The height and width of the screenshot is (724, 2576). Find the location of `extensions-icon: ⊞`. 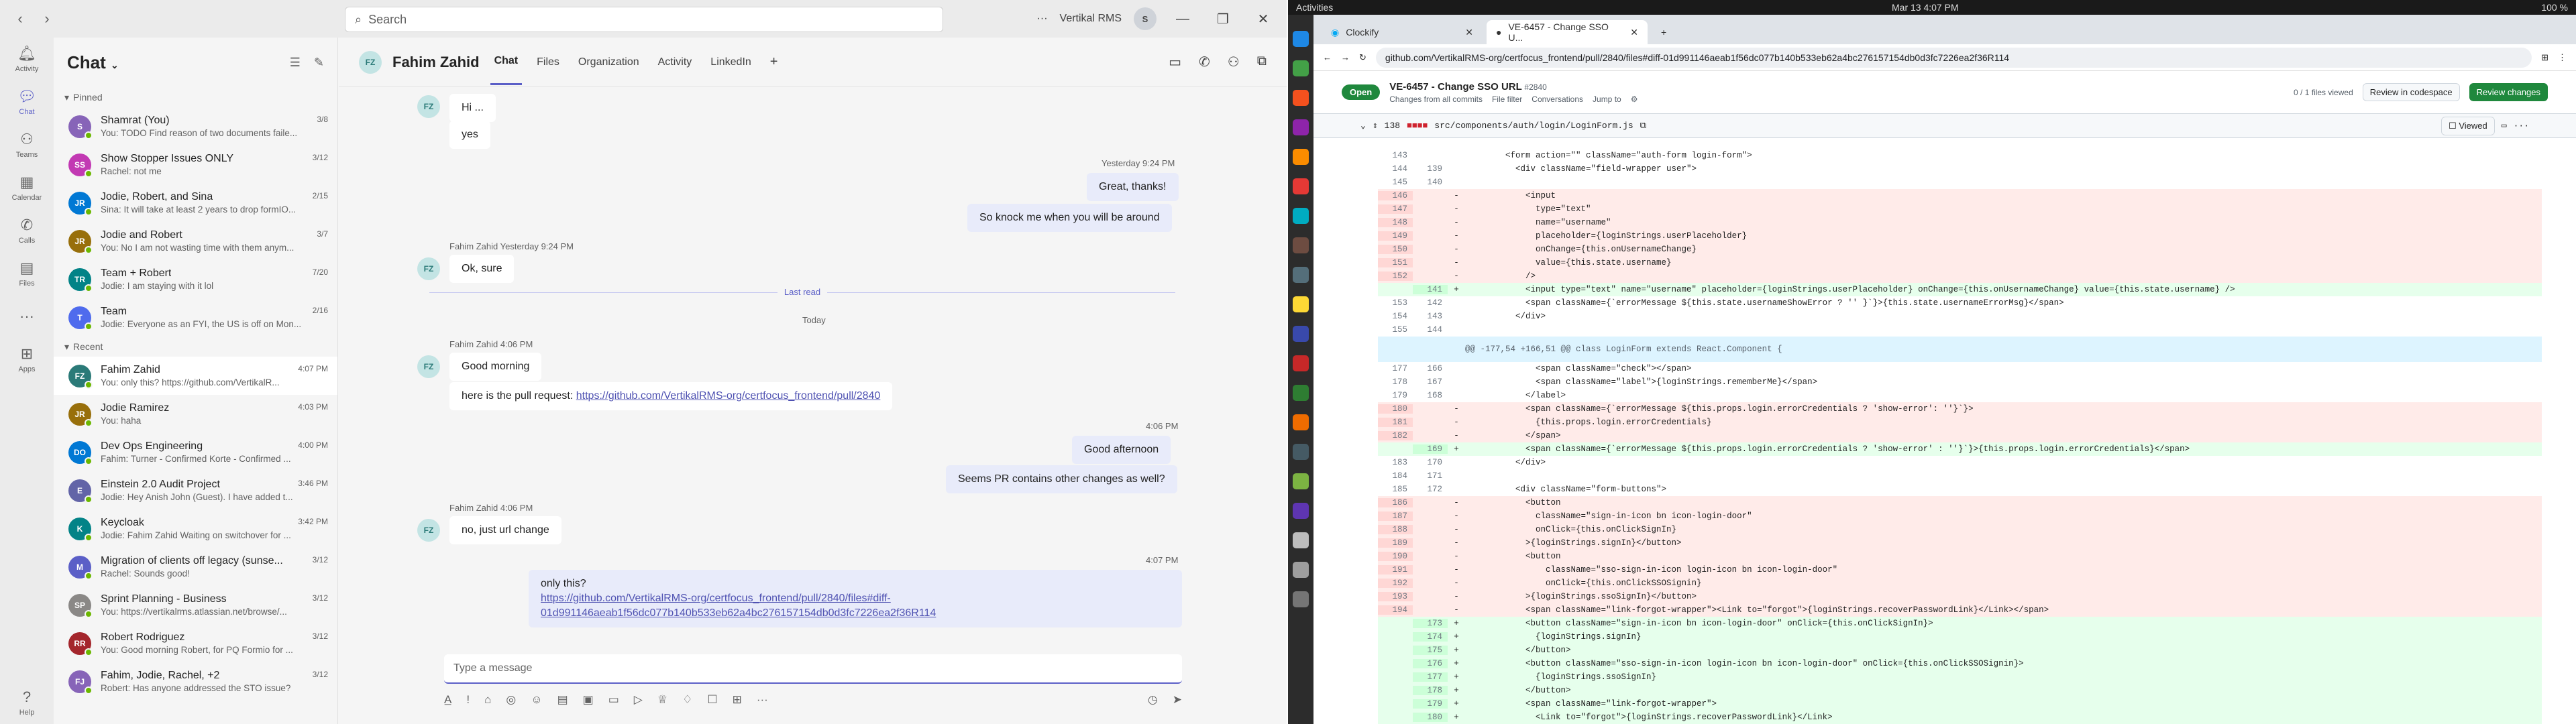

extensions-icon: ⊞ is located at coordinates (2544, 57).